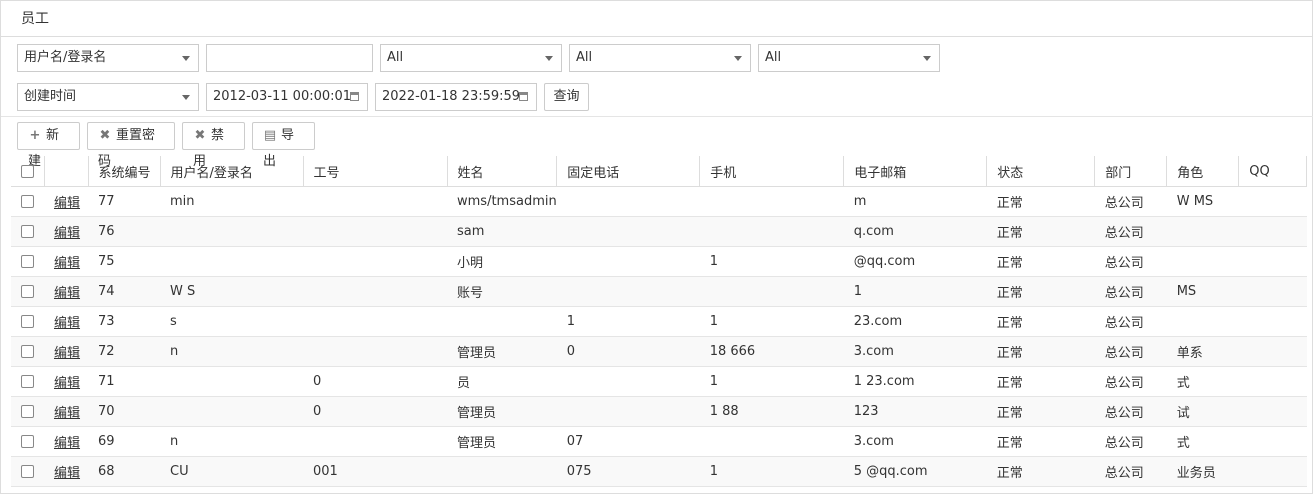 This screenshot has width=1313, height=494. What do you see at coordinates (213, 145) in the screenshot?
I see `disable-button: ✖ 禁用` at bounding box center [213, 145].